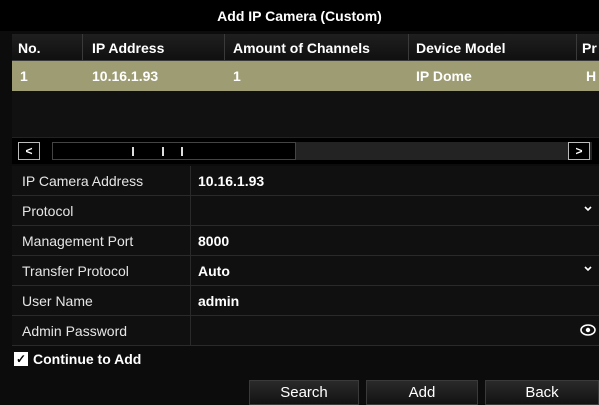 The width and height of the screenshot is (599, 405). What do you see at coordinates (591, 76) in the screenshot?
I see `cell-protocol: H` at bounding box center [591, 76].